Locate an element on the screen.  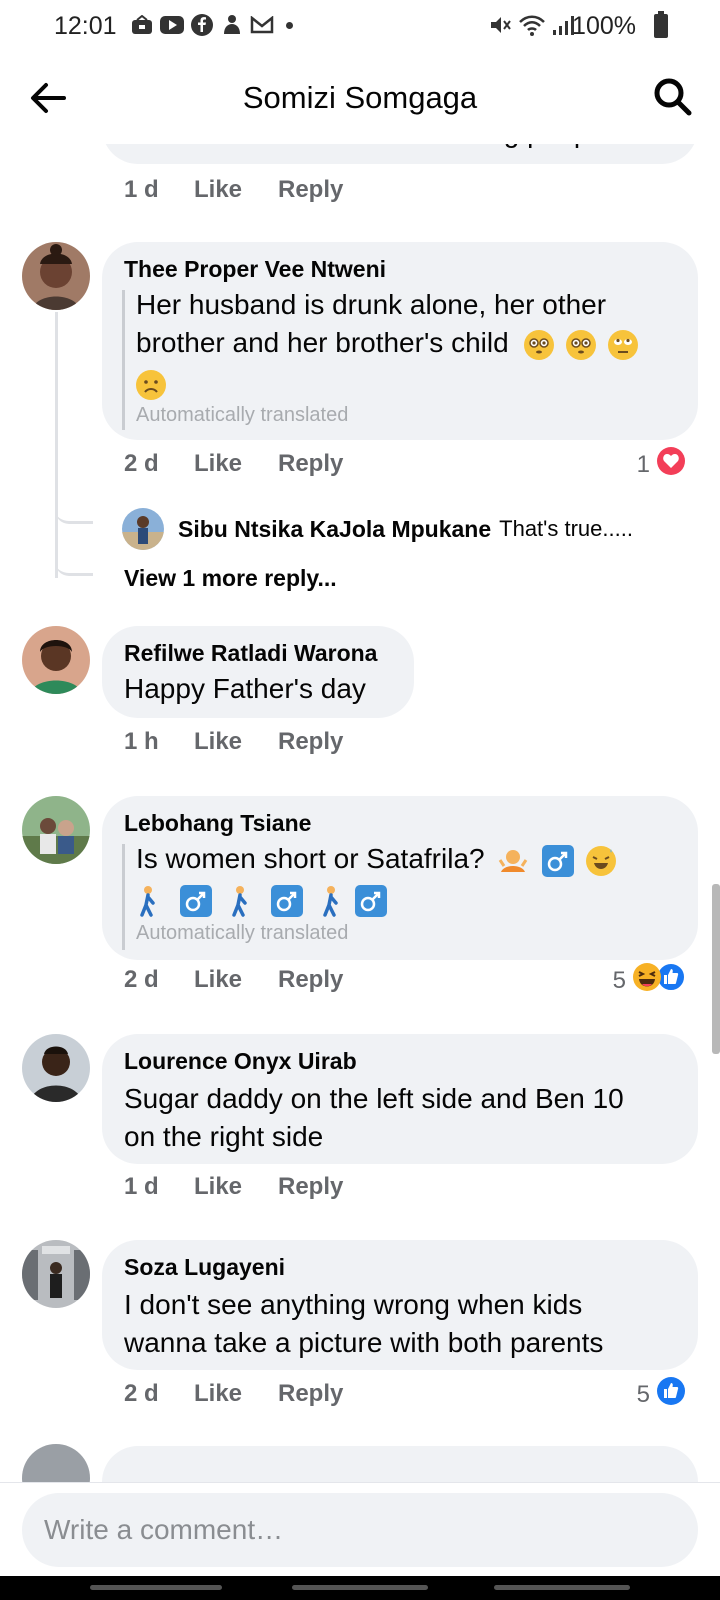
comment-actions: 1 h Like Reply is located at coordinates (233, 745).